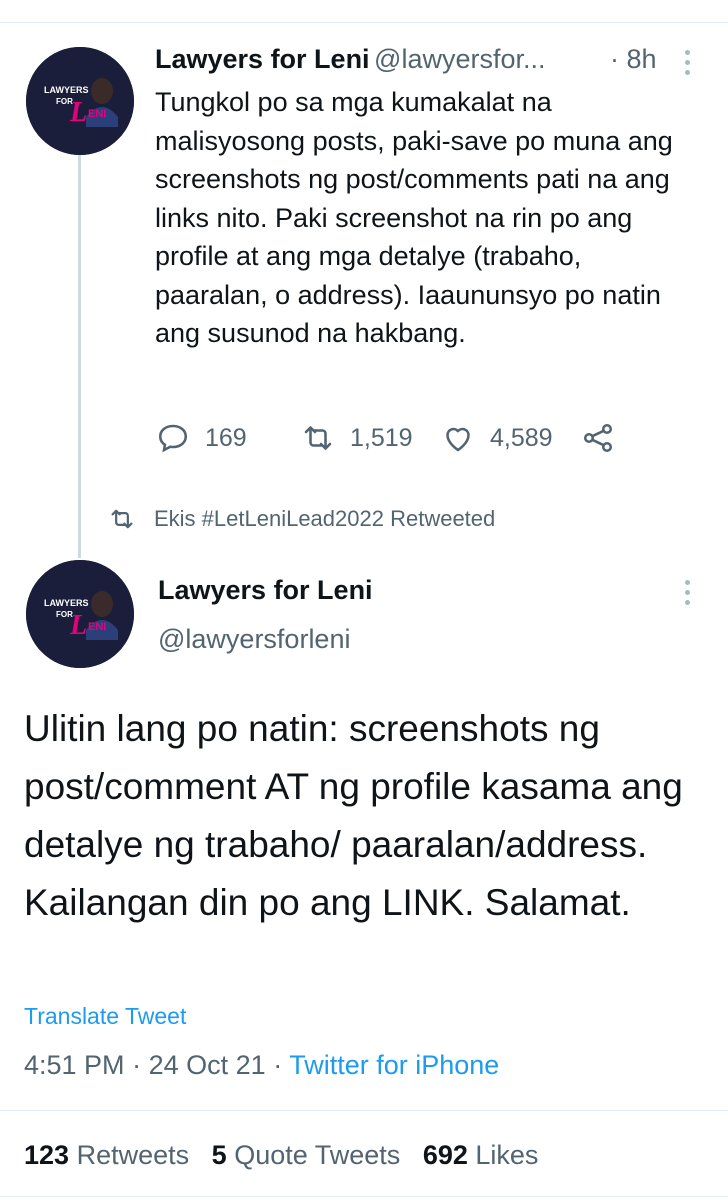 The image size is (728, 1200). What do you see at coordinates (507, 1155) in the screenshot?
I see `likes-label: Likes` at bounding box center [507, 1155].